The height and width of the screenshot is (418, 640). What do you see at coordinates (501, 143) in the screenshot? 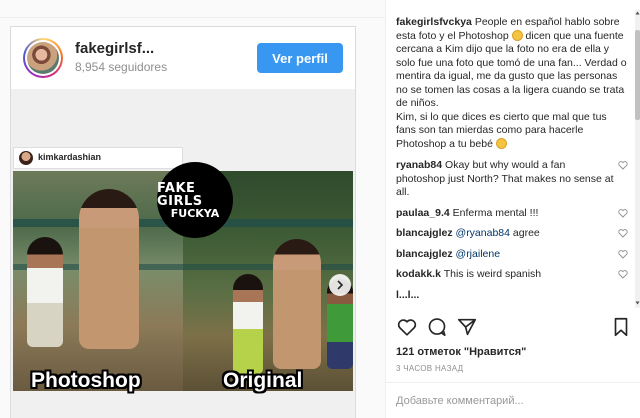
I see `smile-emoji-icon` at bounding box center [501, 143].